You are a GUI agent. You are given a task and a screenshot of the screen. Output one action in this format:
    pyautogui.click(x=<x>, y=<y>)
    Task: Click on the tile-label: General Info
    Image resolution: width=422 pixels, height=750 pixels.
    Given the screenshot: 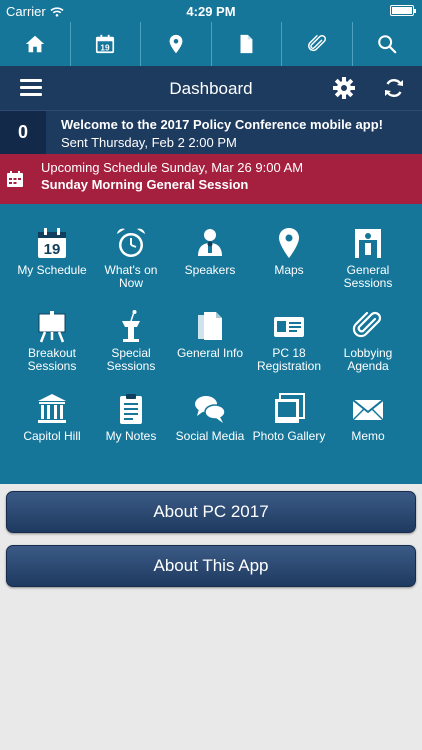 What is the action you would take?
    pyautogui.click(x=210, y=353)
    